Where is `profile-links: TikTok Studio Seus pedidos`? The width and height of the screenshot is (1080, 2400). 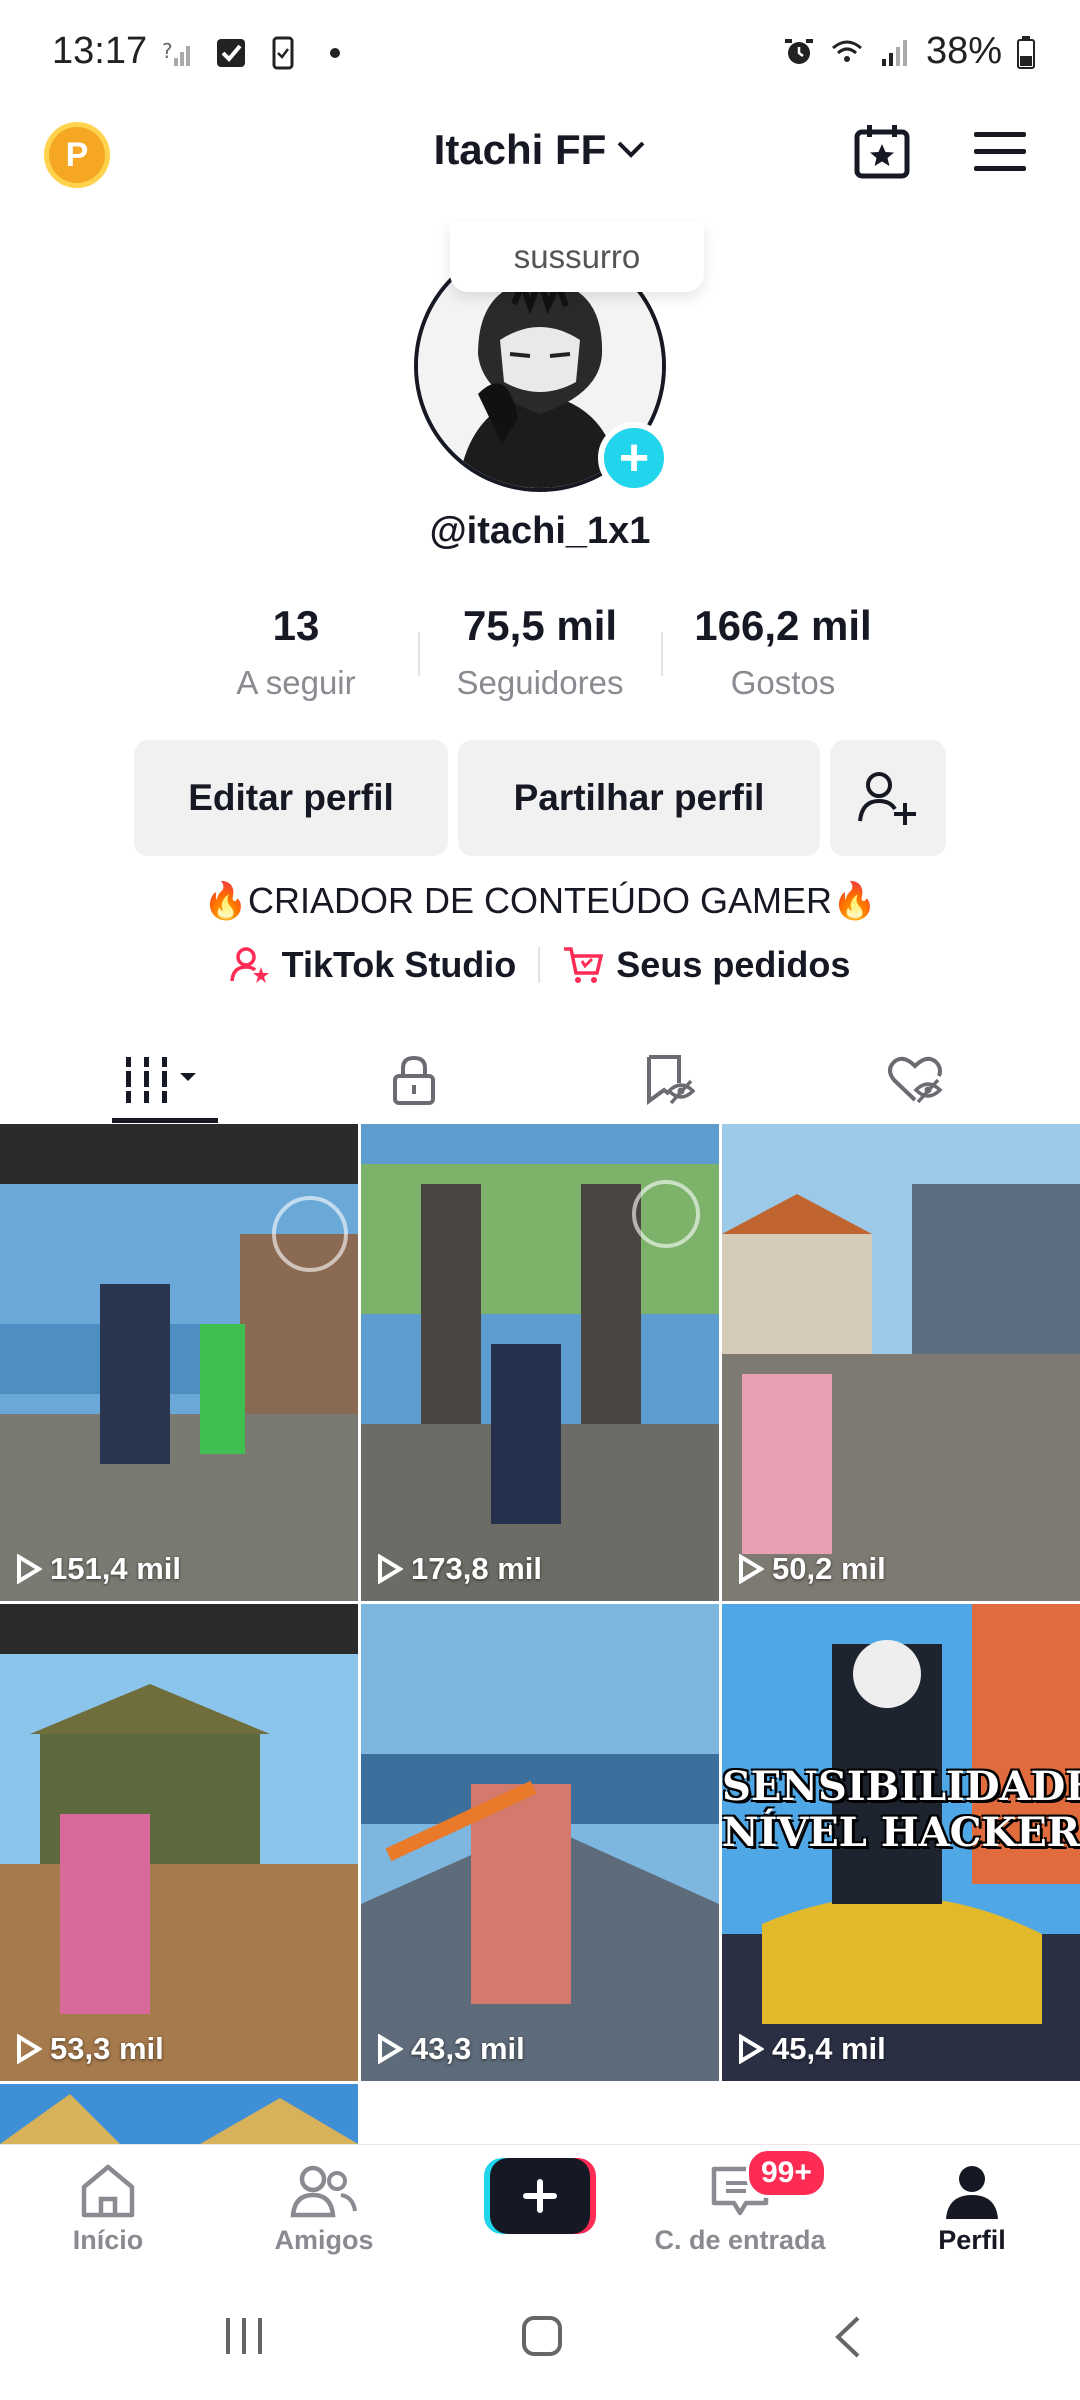 profile-links: TikTok Studio Seus pedidos is located at coordinates (540, 965).